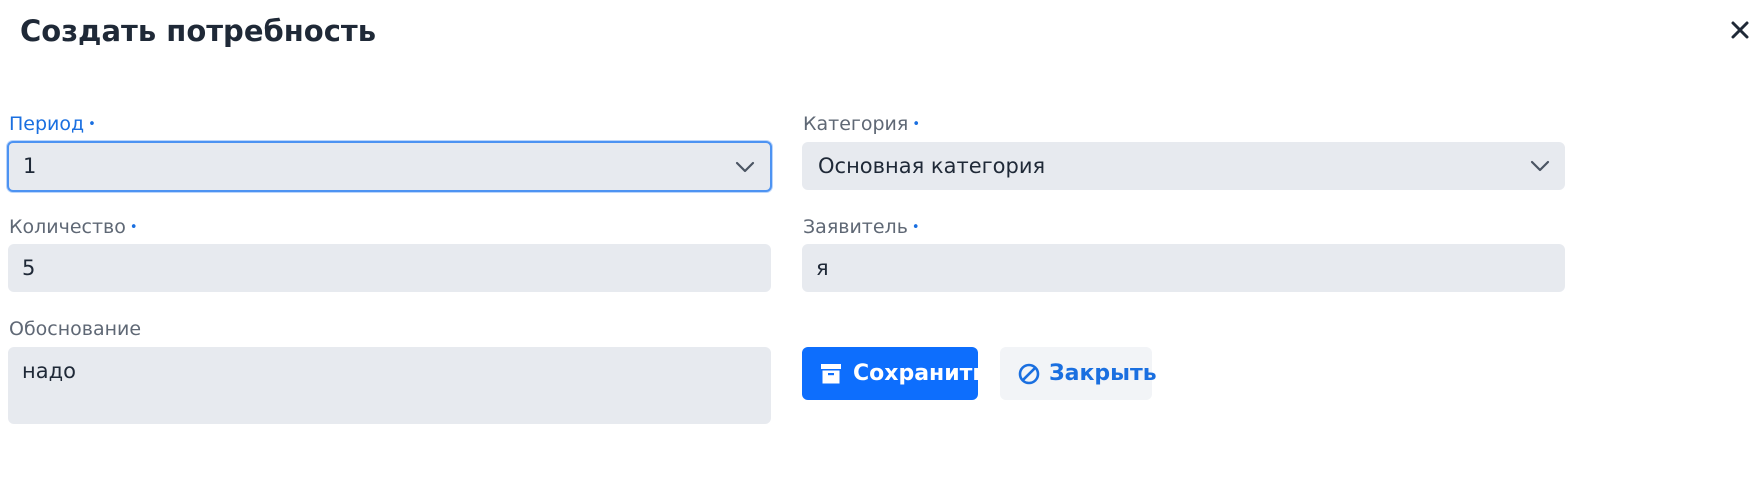 Image resolution: width=1763 pixels, height=481 pixels. I want to click on period-label: Период •, so click(52, 125).